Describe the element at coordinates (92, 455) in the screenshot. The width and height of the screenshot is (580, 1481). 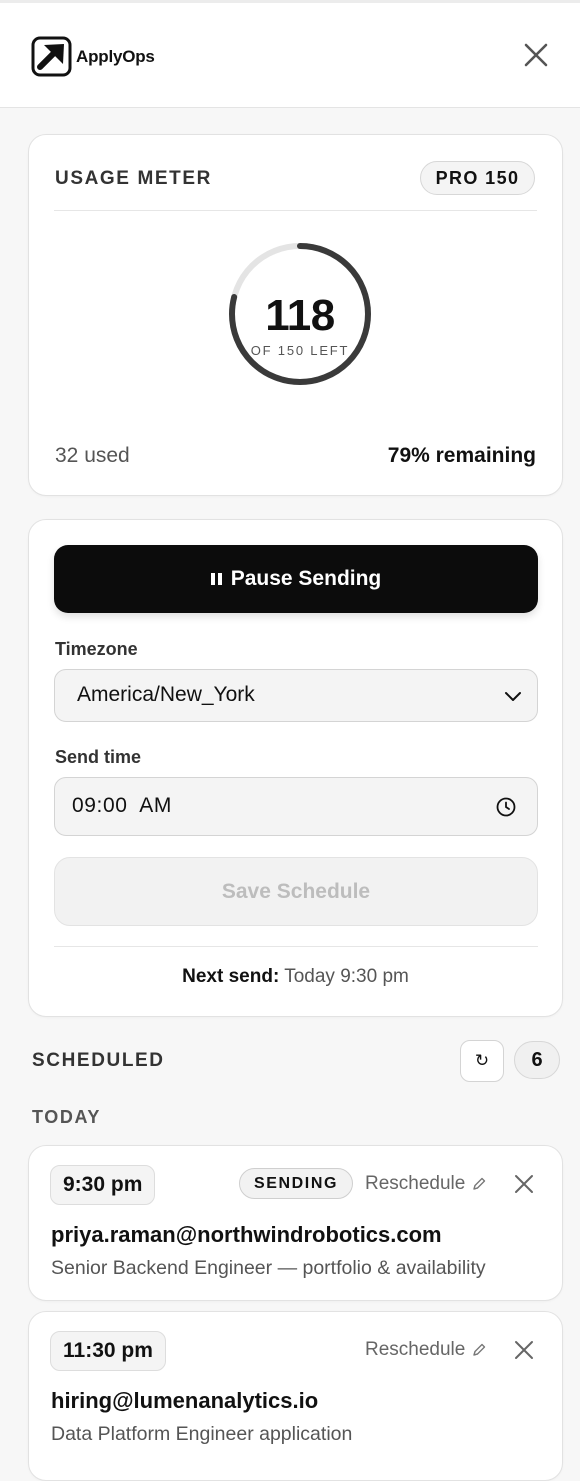
I see `used-count: 32 used` at that location.